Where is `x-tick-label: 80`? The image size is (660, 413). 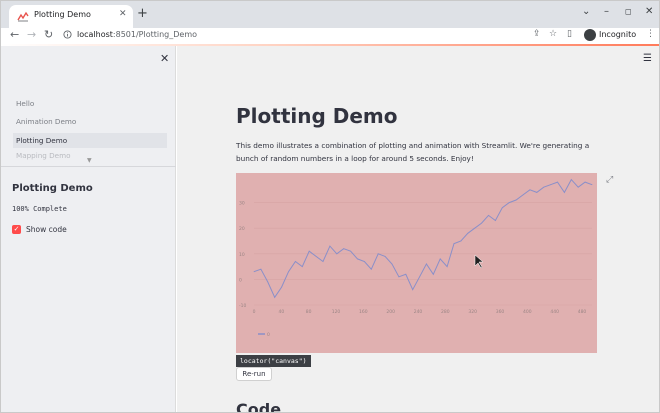 x-tick-label: 80 is located at coordinates (309, 312).